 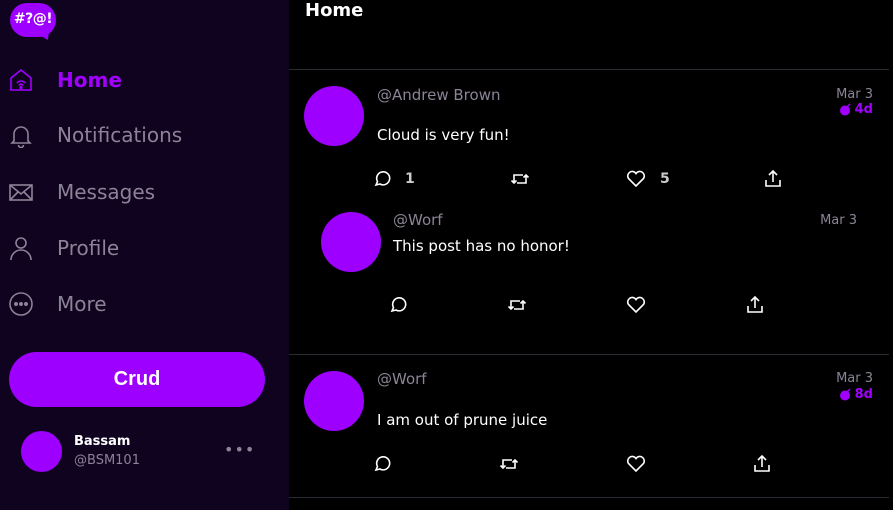 I want to click on logo: #?@!, so click(x=34, y=23).